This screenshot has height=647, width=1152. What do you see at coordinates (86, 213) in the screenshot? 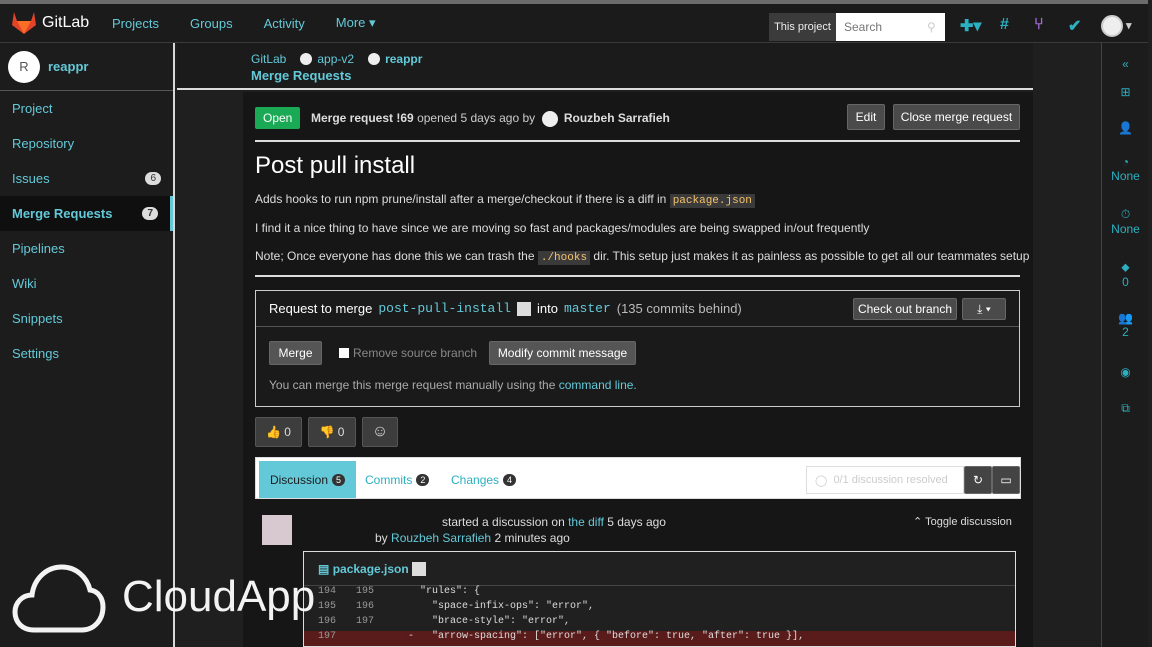
I see `sidebar-item-merge-requests: Merge Requests 7` at bounding box center [86, 213].